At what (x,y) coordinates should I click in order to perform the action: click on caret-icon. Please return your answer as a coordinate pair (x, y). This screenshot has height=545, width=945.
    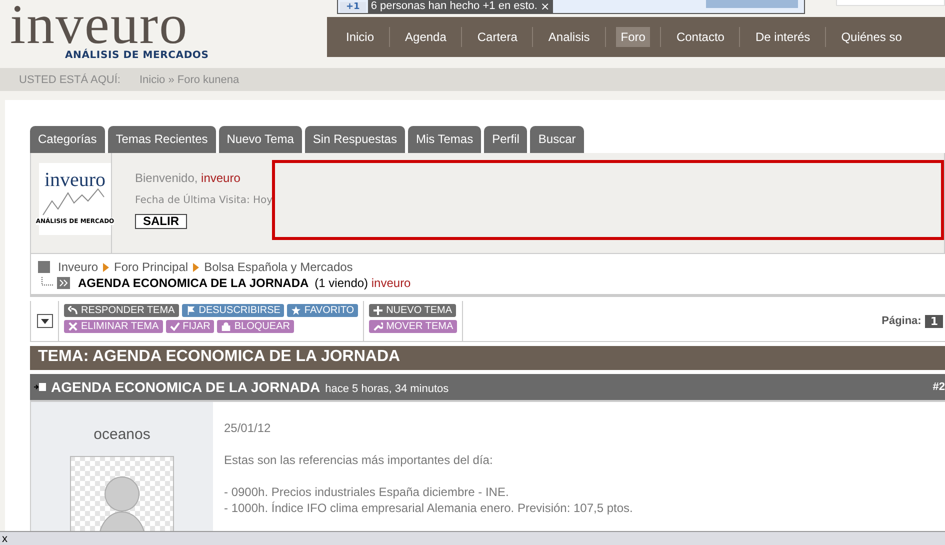
    Looking at the image, I should click on (44, 321).